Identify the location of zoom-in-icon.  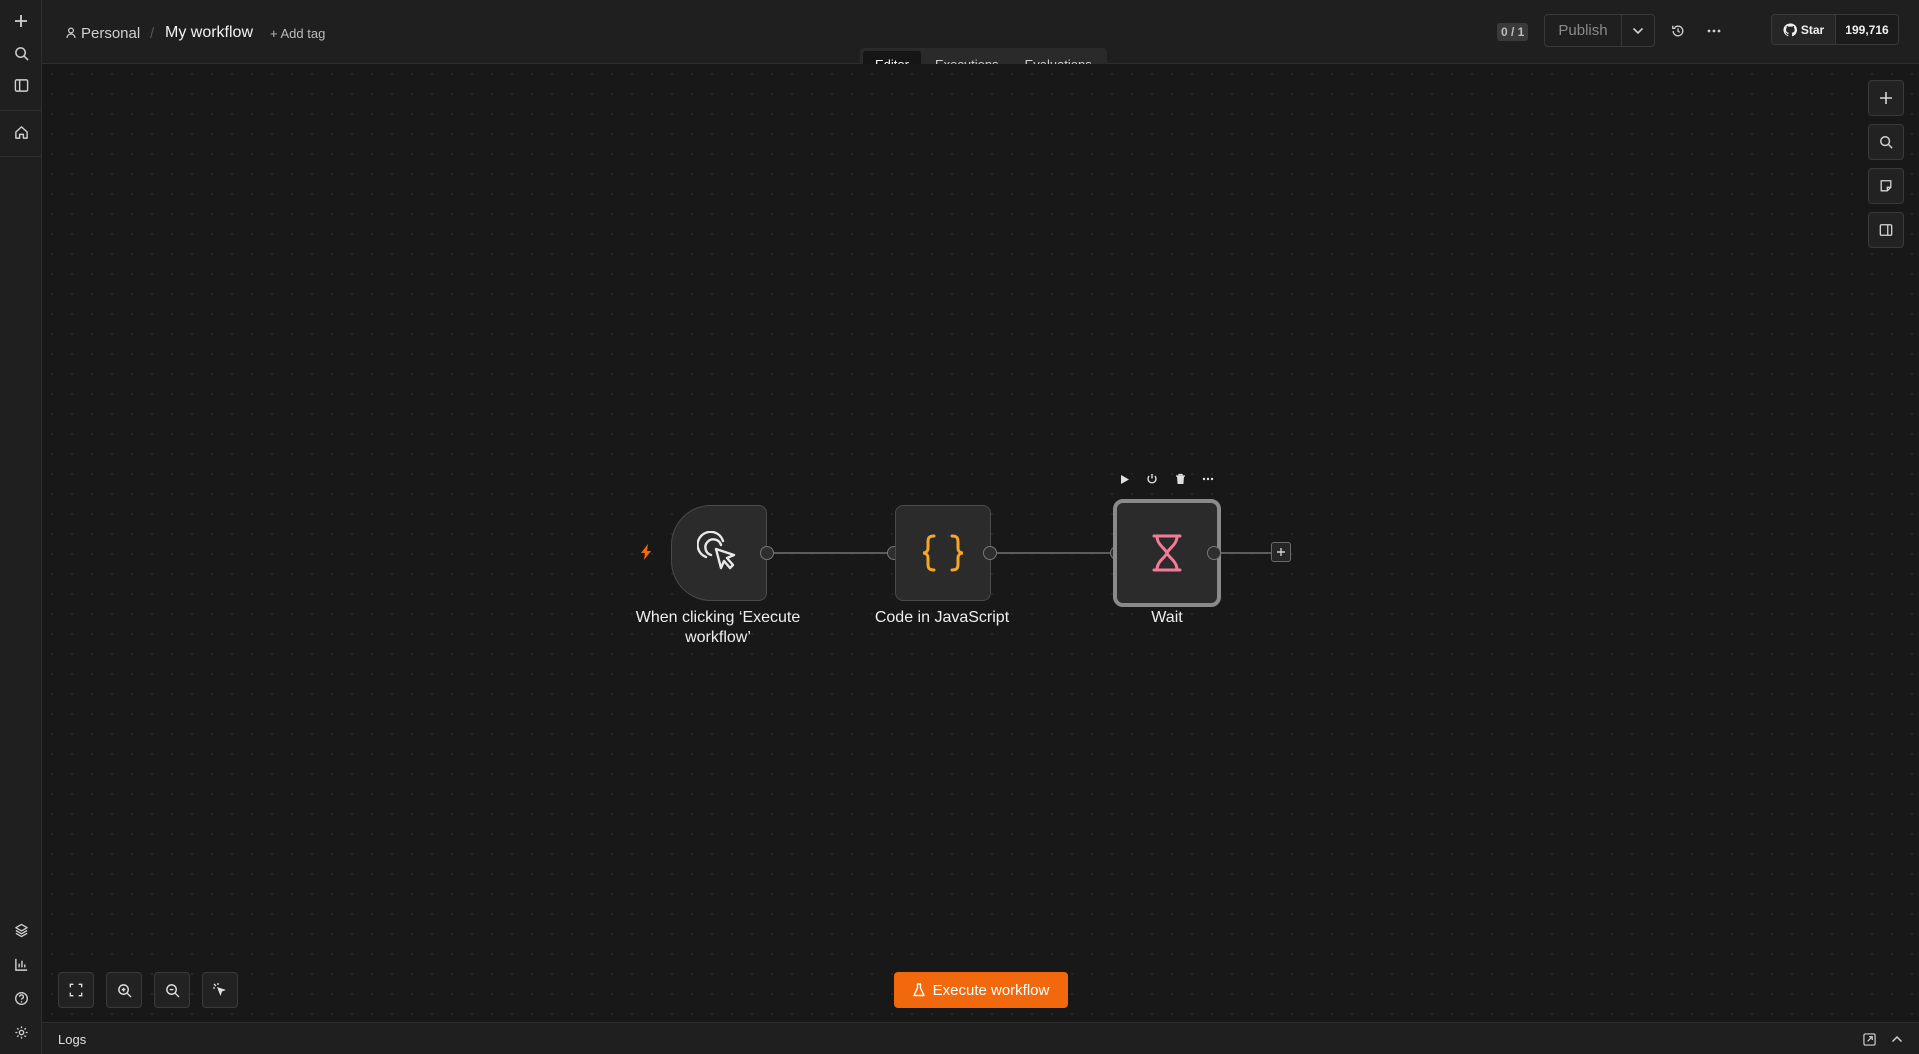
(124, 990).